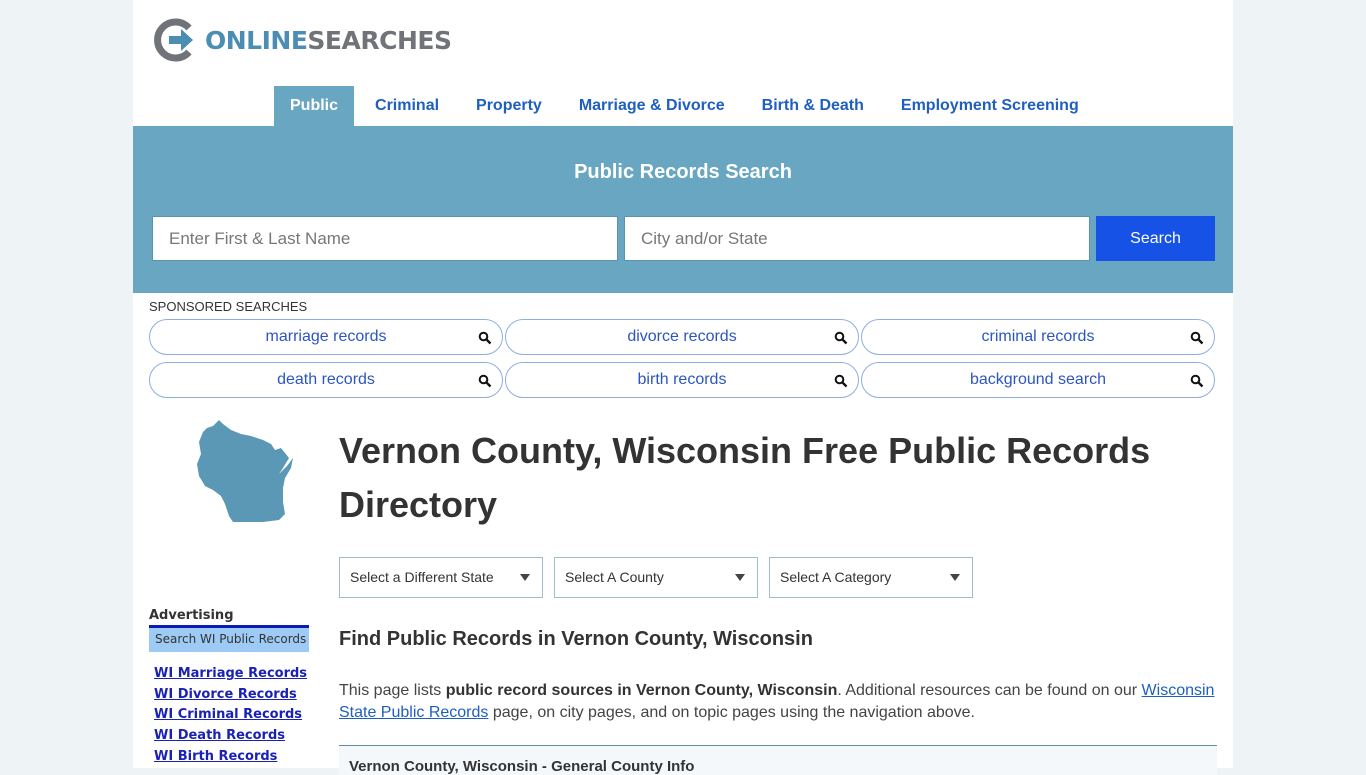  Describe the element at coordinates (314, 106) in the screenshot. I see `nav-public: Public` at that location.